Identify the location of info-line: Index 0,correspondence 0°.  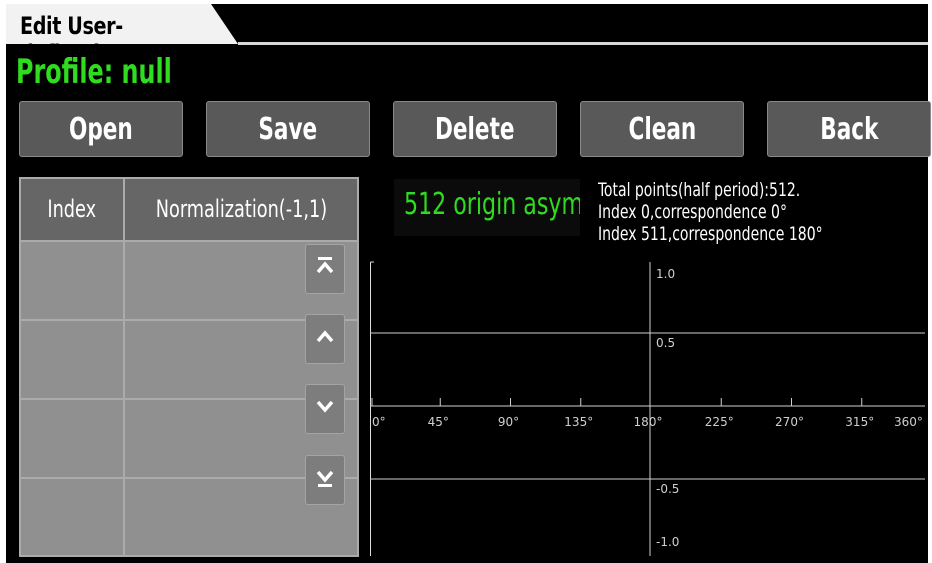
(692, 212).